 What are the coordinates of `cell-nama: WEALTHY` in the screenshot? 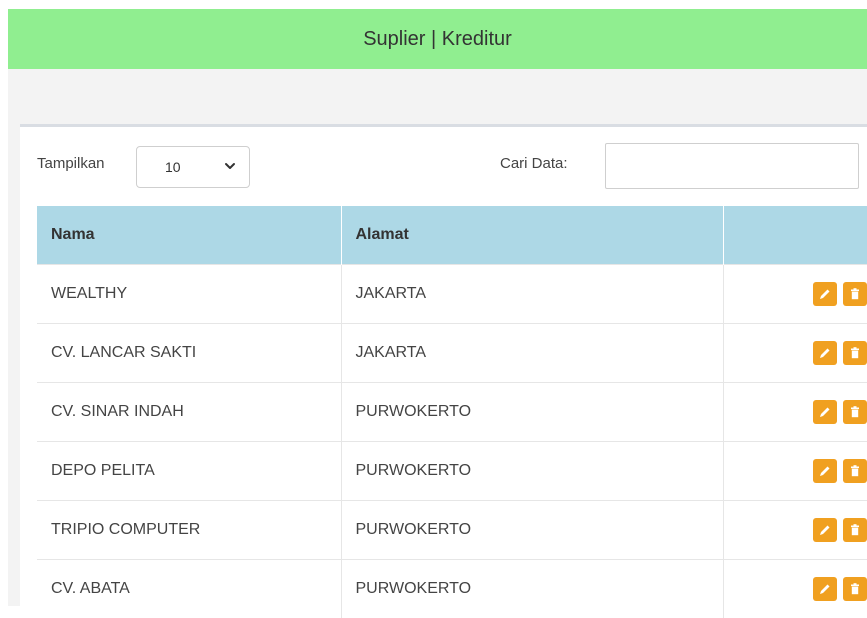 It's located at (189, 293).